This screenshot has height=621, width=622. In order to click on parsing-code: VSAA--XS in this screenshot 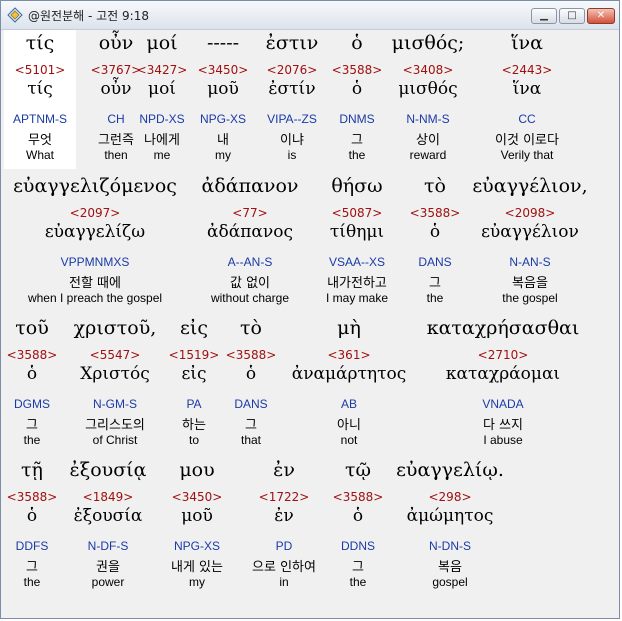, I will do `click(357, 262)`.